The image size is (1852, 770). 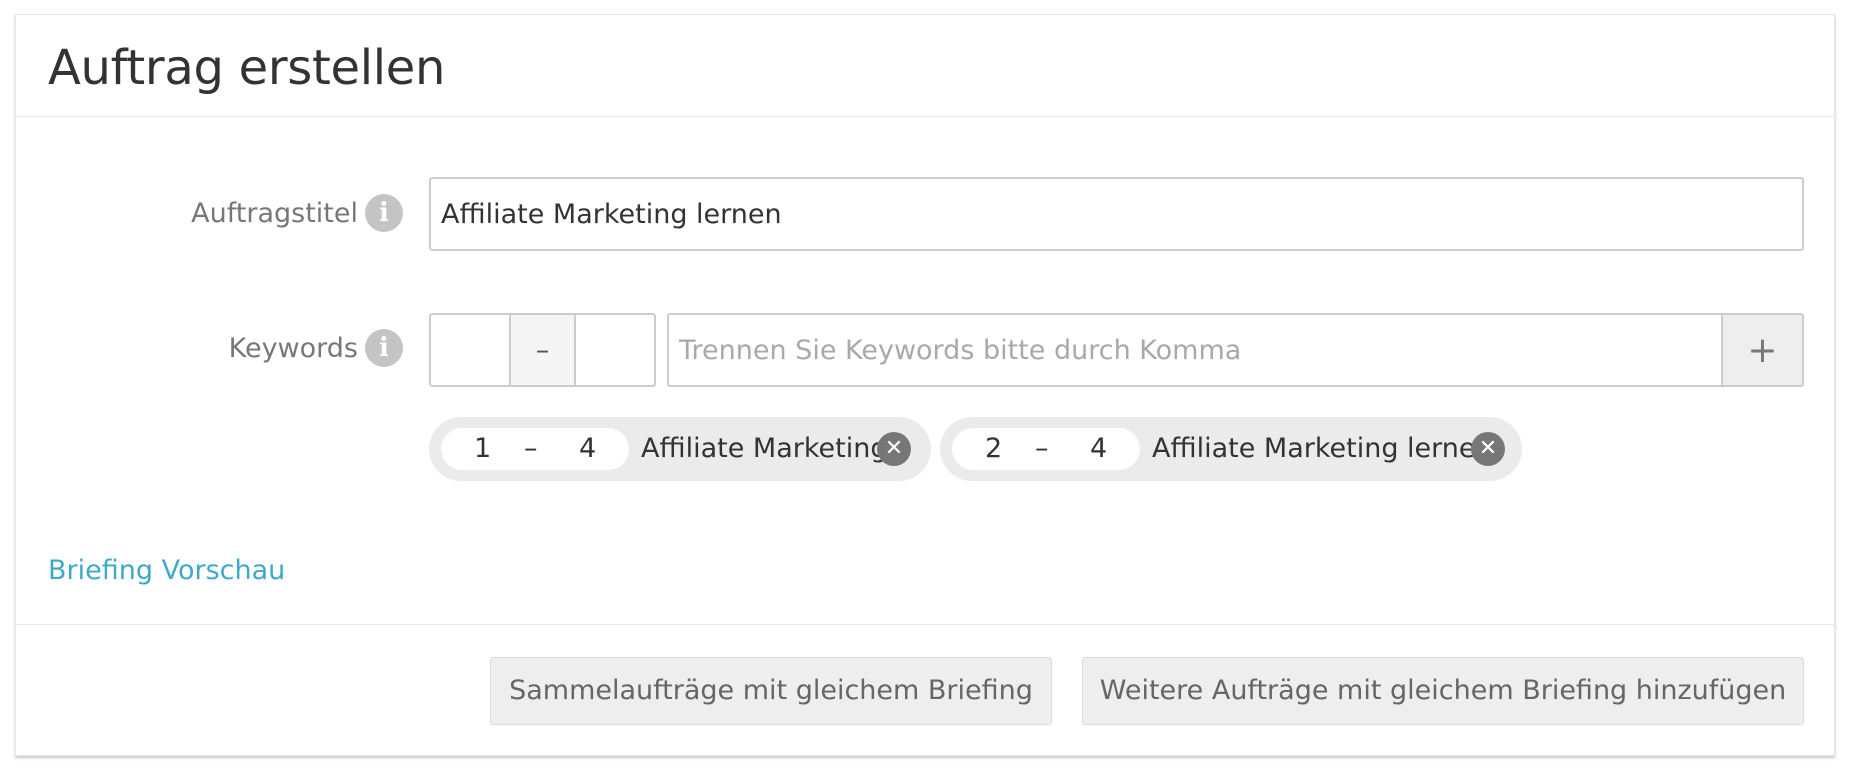 I want to click on add-keyword-button: +, so click(x=1762, y=350).